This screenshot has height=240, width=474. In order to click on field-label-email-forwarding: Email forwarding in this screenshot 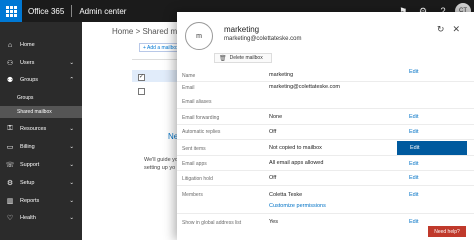, I will do `click(201, 118)`.